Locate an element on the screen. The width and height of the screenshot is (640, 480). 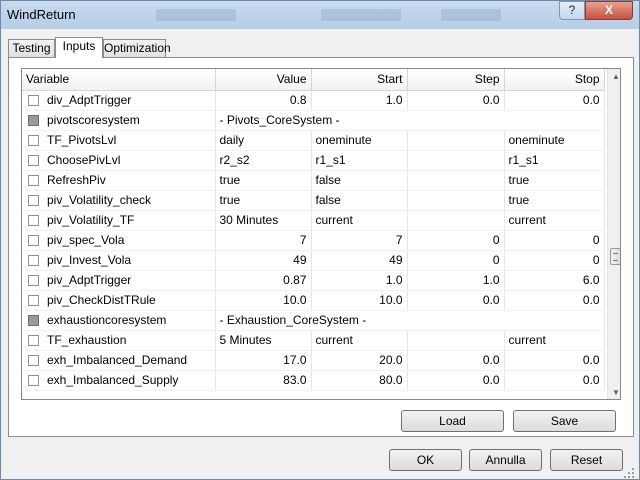
value-cell: 5 Minutes is located at coordinates (263, 340).